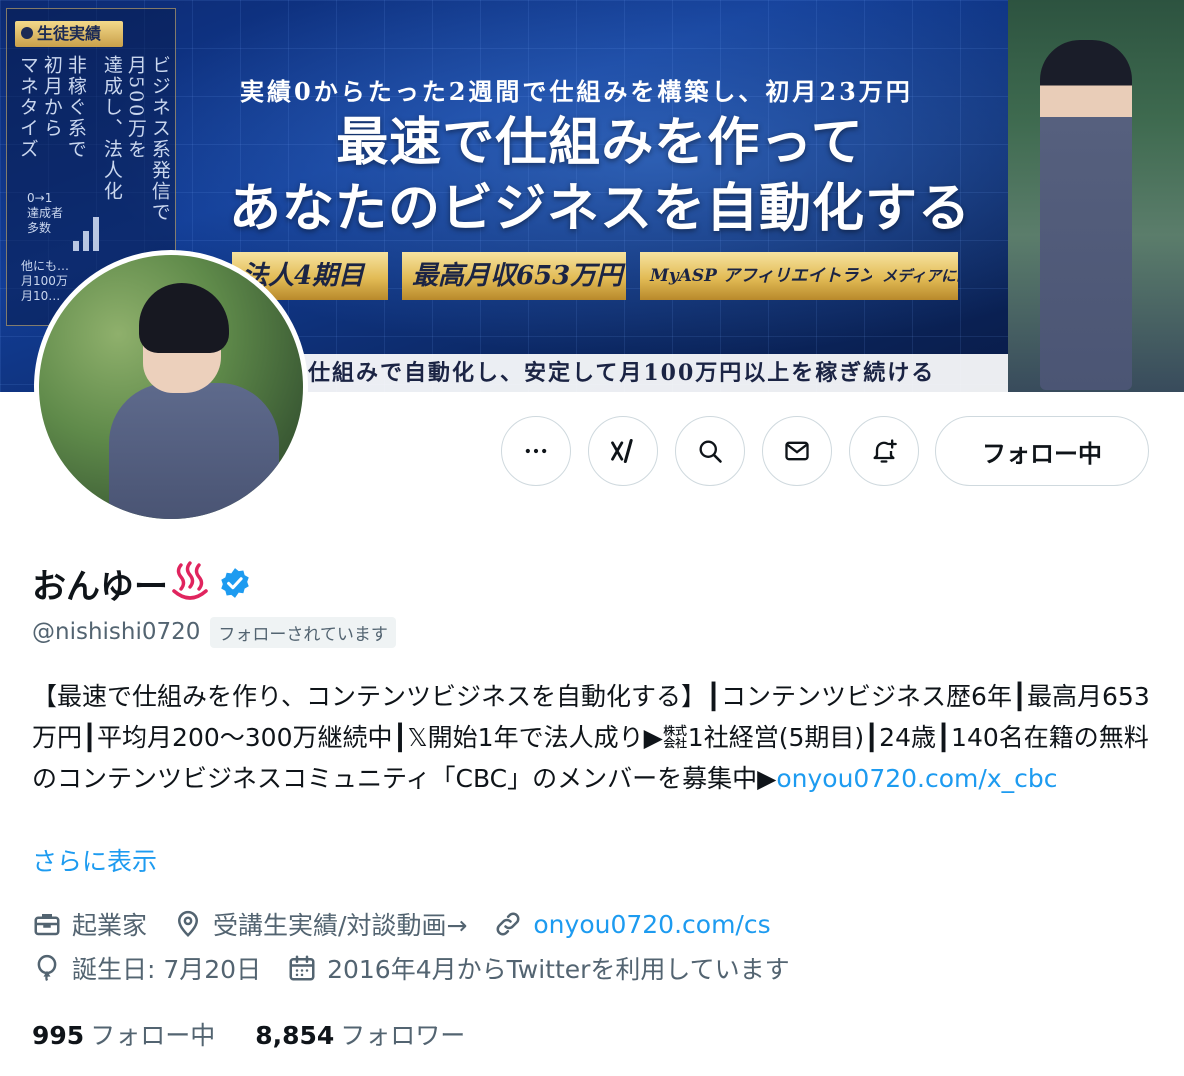  Describe the element at coordinates (916, 778) in the screenshot. I see `bio-link: onyou0720.com/x_cbc` at that location.